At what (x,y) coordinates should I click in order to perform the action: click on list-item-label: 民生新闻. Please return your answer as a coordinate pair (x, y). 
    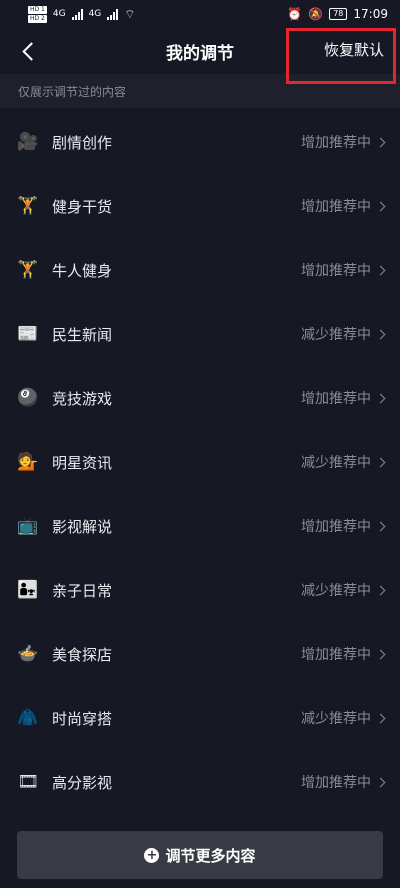
    Looking at the image, I should click on (82, 334).